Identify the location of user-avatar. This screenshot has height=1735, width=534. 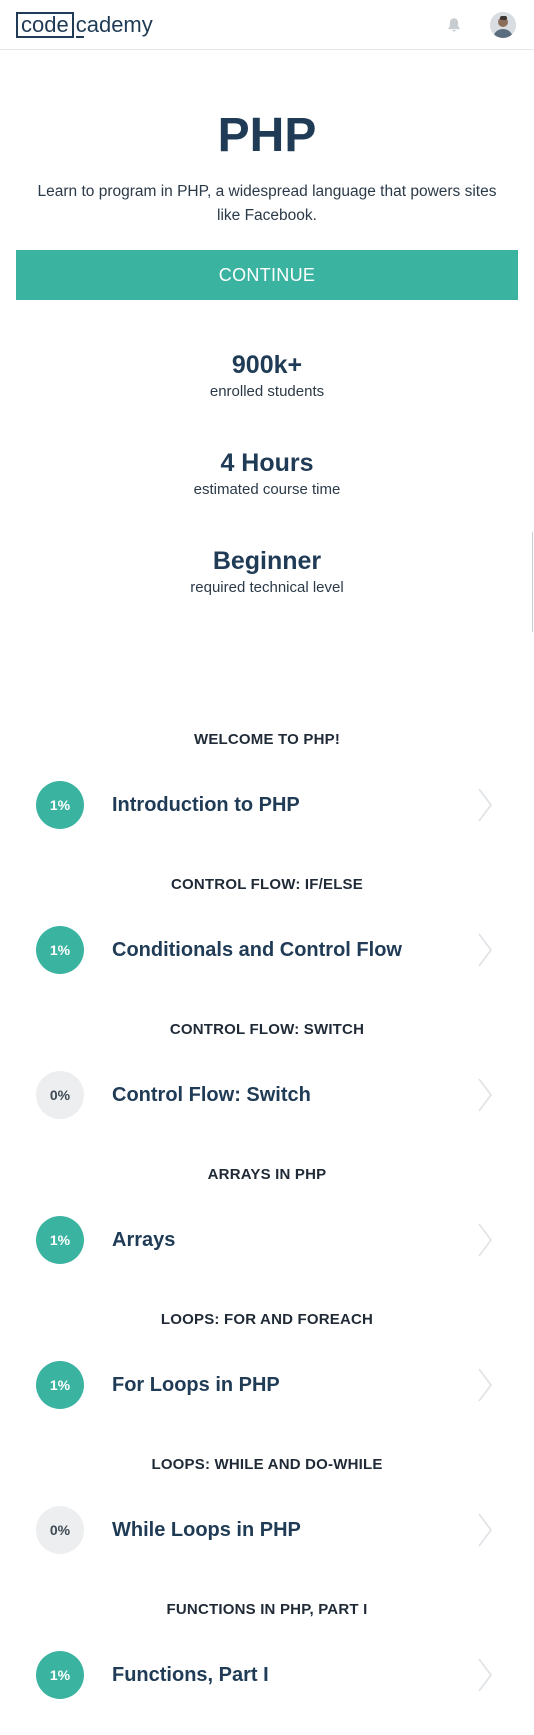
(503, 25).